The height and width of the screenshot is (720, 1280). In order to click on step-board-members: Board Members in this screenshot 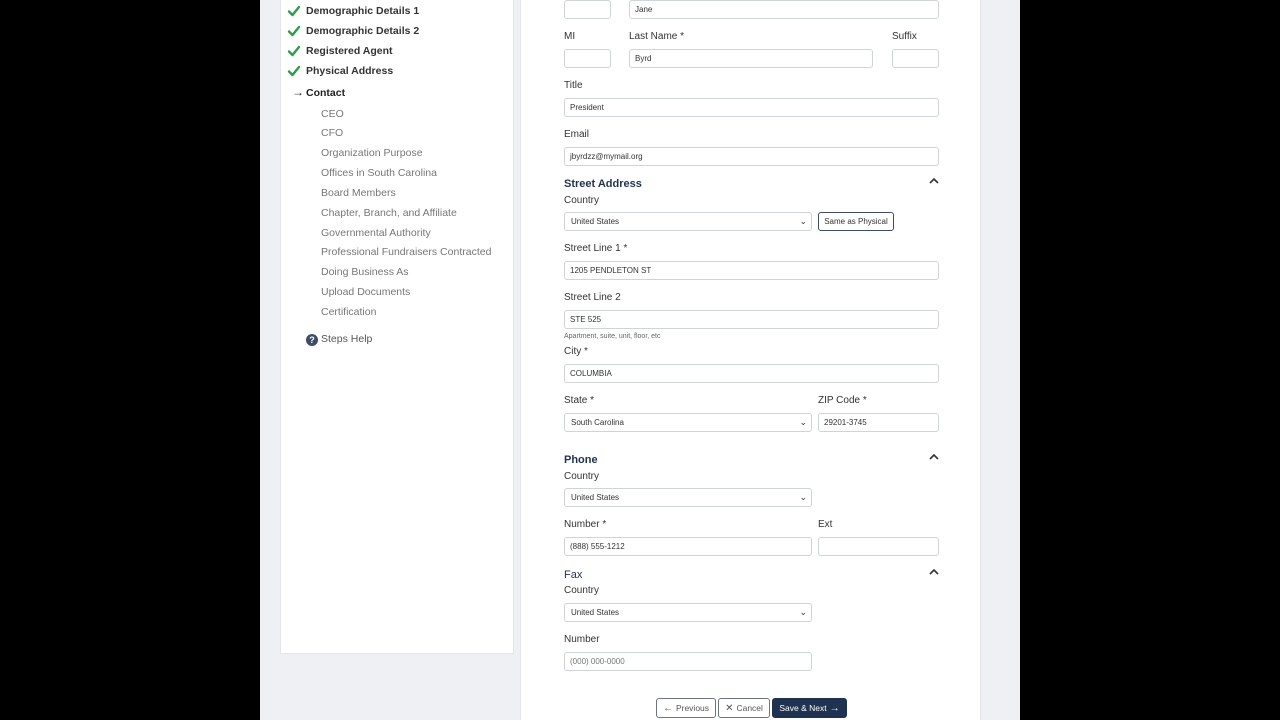, I will do `click(358, 193)`.